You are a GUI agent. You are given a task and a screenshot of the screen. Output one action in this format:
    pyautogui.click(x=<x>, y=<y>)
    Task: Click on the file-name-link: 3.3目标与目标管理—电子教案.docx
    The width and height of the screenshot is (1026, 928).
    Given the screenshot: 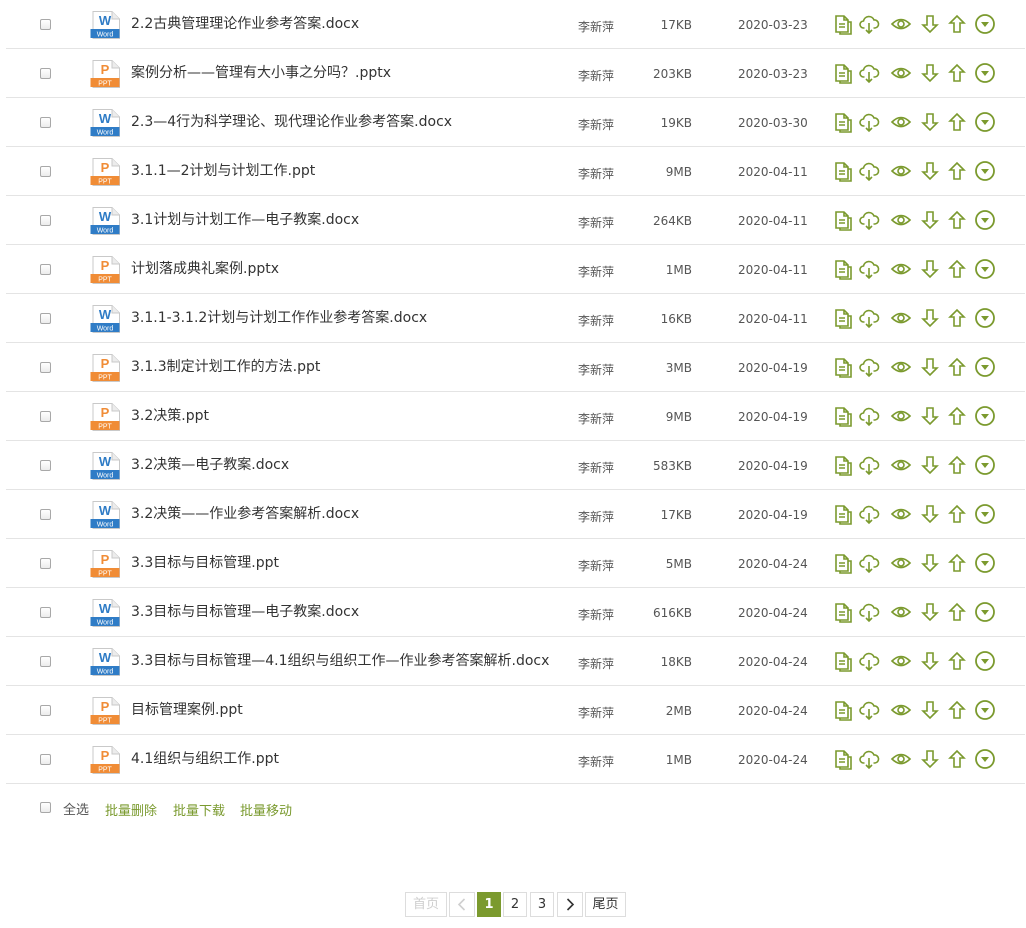 What is the action you would take?
    pyautogui.click(x=245, y=612)
    